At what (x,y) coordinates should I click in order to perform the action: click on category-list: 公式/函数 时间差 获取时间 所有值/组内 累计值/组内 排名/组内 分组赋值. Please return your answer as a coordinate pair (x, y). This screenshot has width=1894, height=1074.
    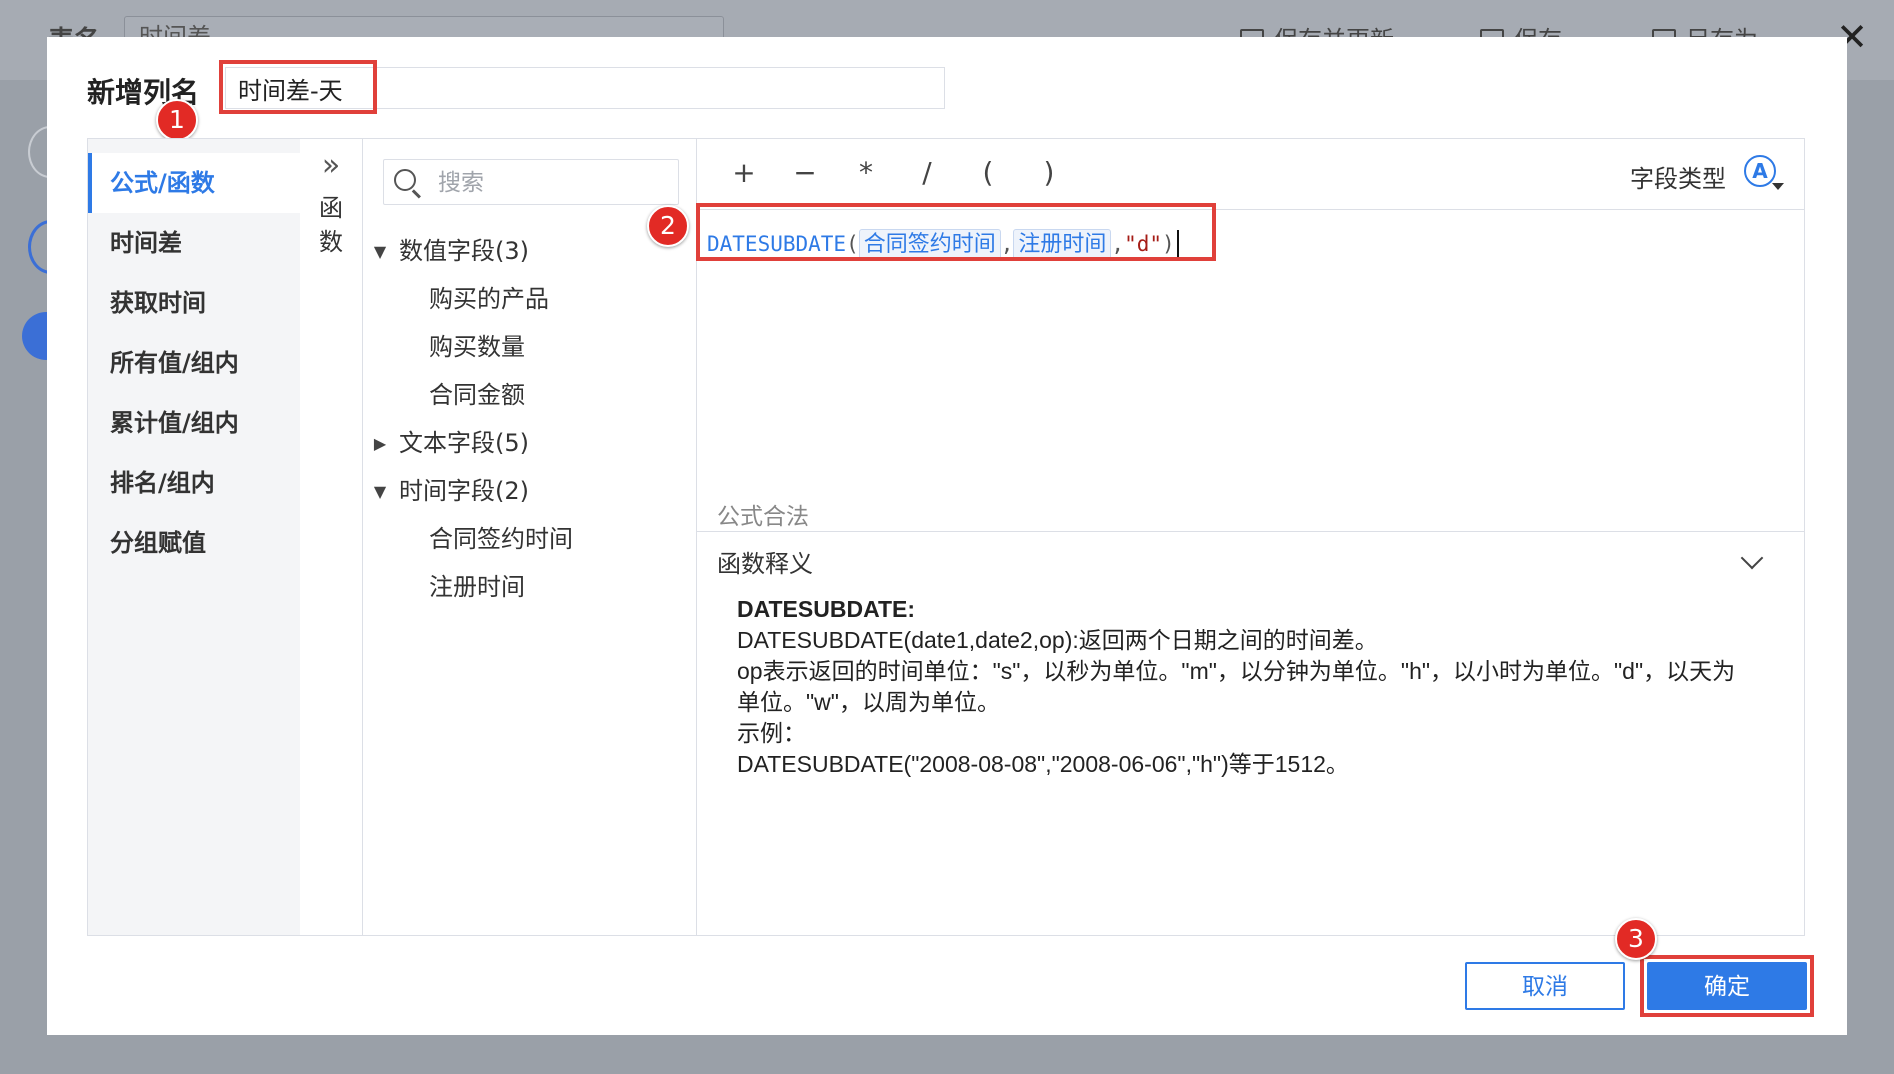
    Looking at the image, I should click on (194, 537).